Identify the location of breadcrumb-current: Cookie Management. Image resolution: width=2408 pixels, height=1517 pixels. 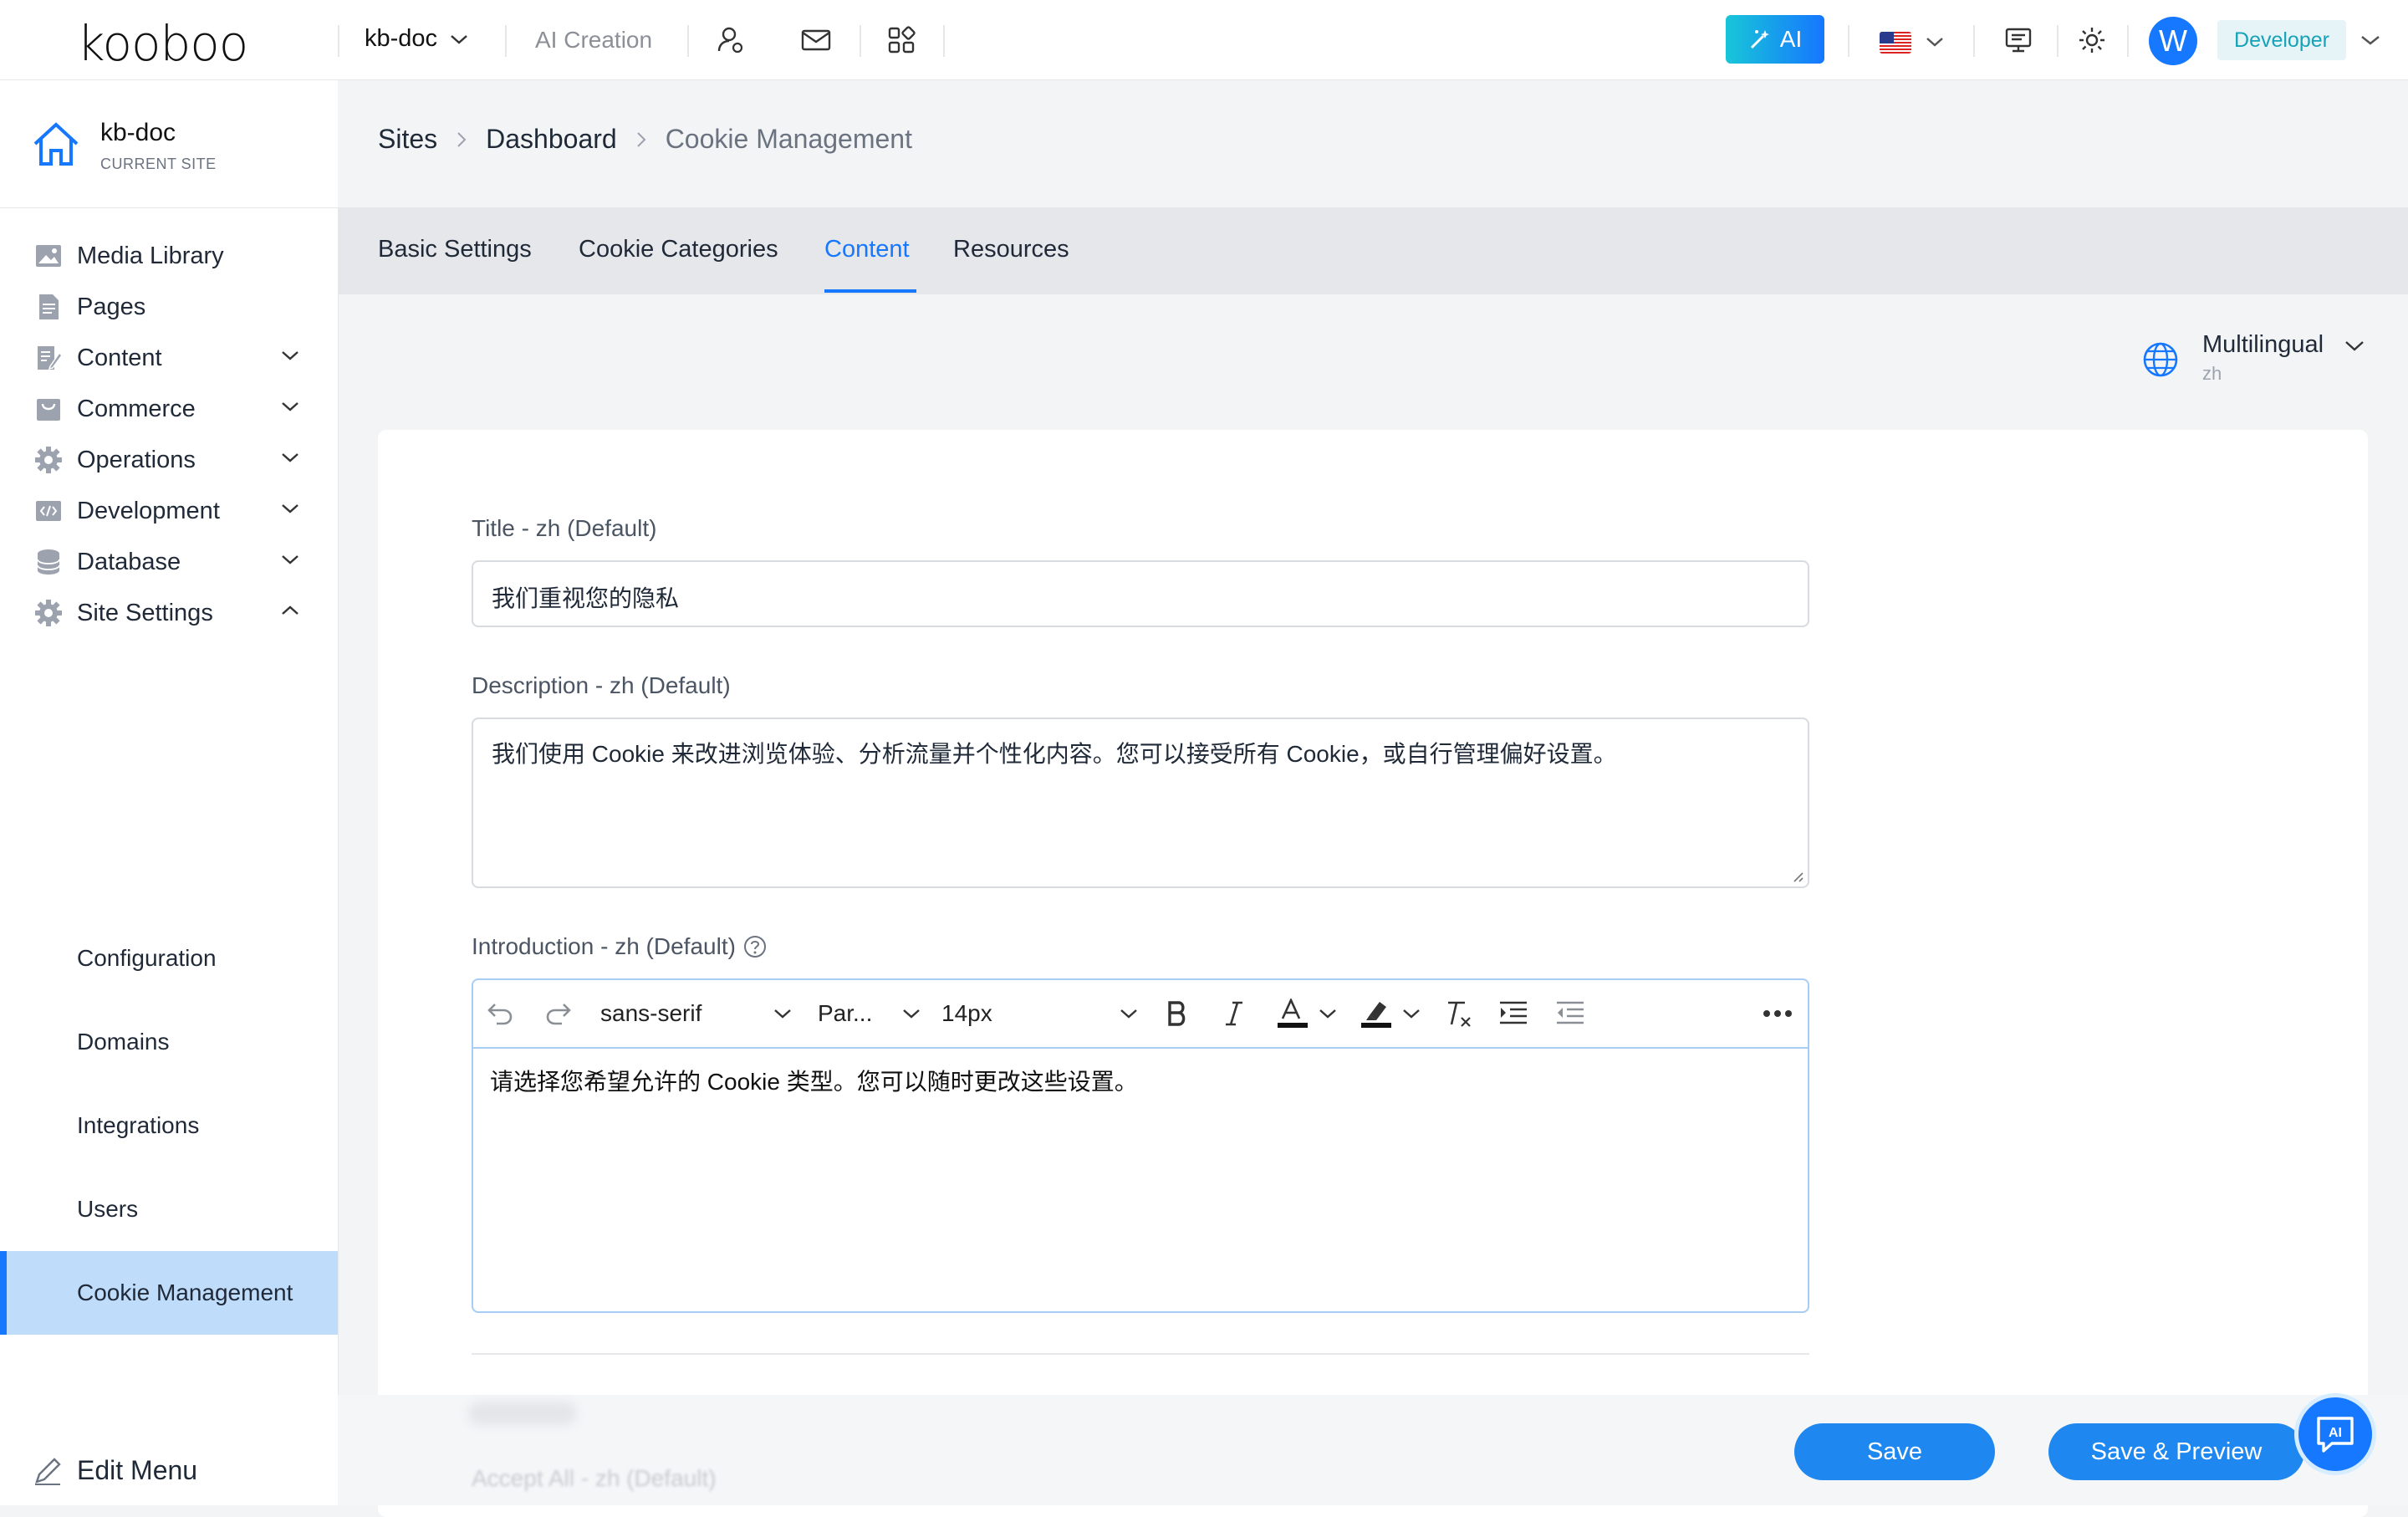
(789, 139).